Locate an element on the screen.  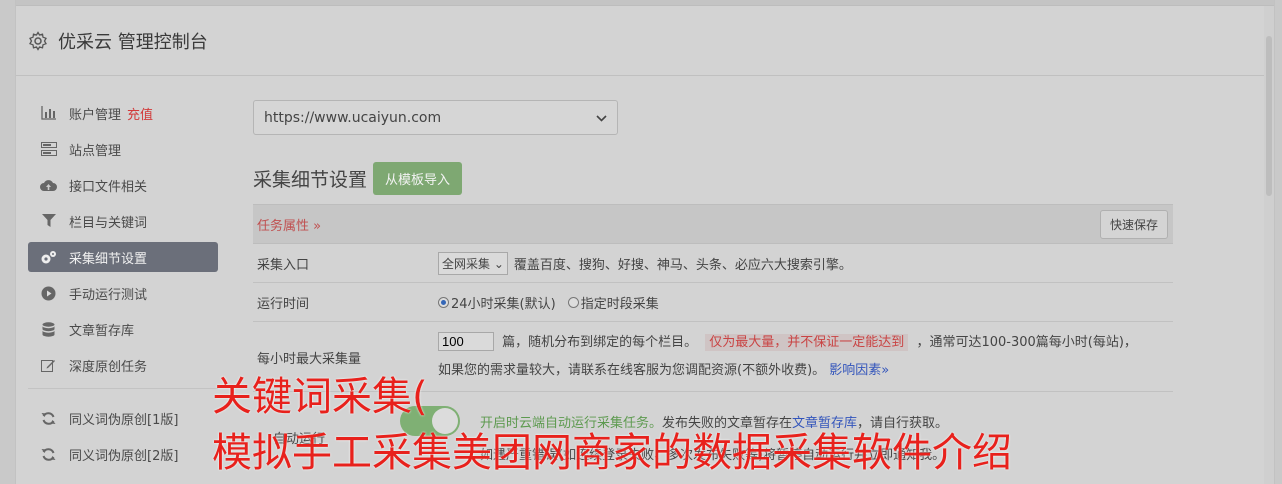
row-label: 采集入口 is located at coordinates (283, 265).